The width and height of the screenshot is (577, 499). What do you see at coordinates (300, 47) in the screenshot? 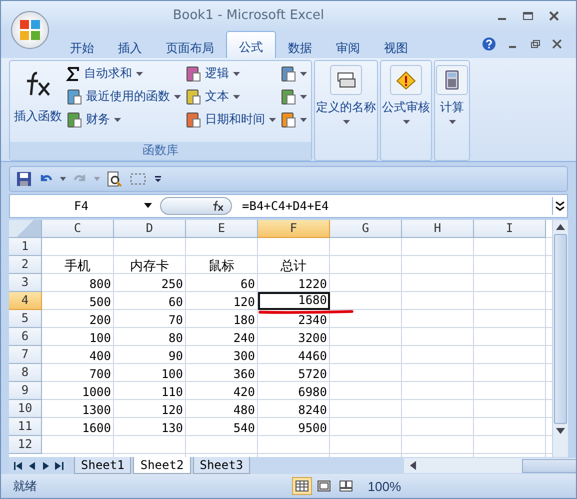
I see `ribbon-tab: 数据` at bounding box center [300, 47].